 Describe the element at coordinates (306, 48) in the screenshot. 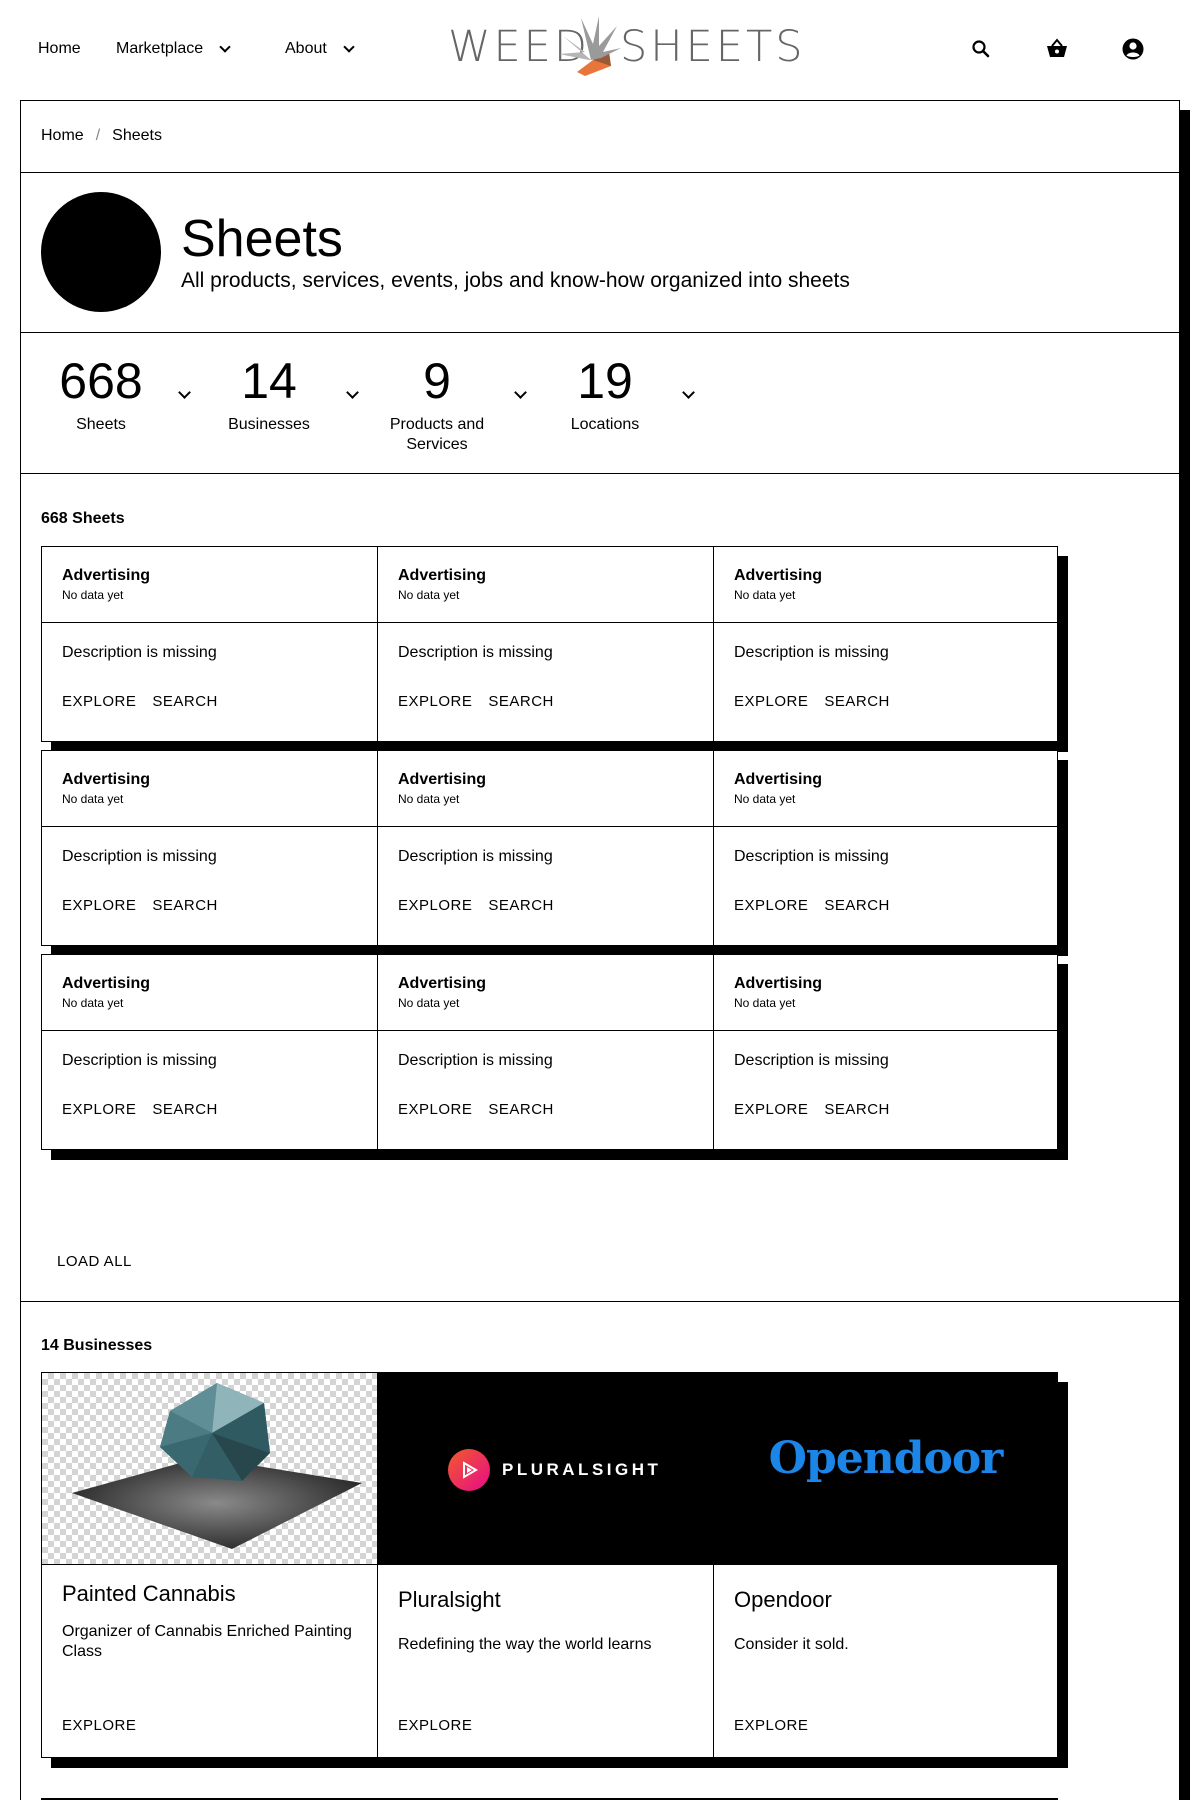

I see `nav-about-label: About` at that location.